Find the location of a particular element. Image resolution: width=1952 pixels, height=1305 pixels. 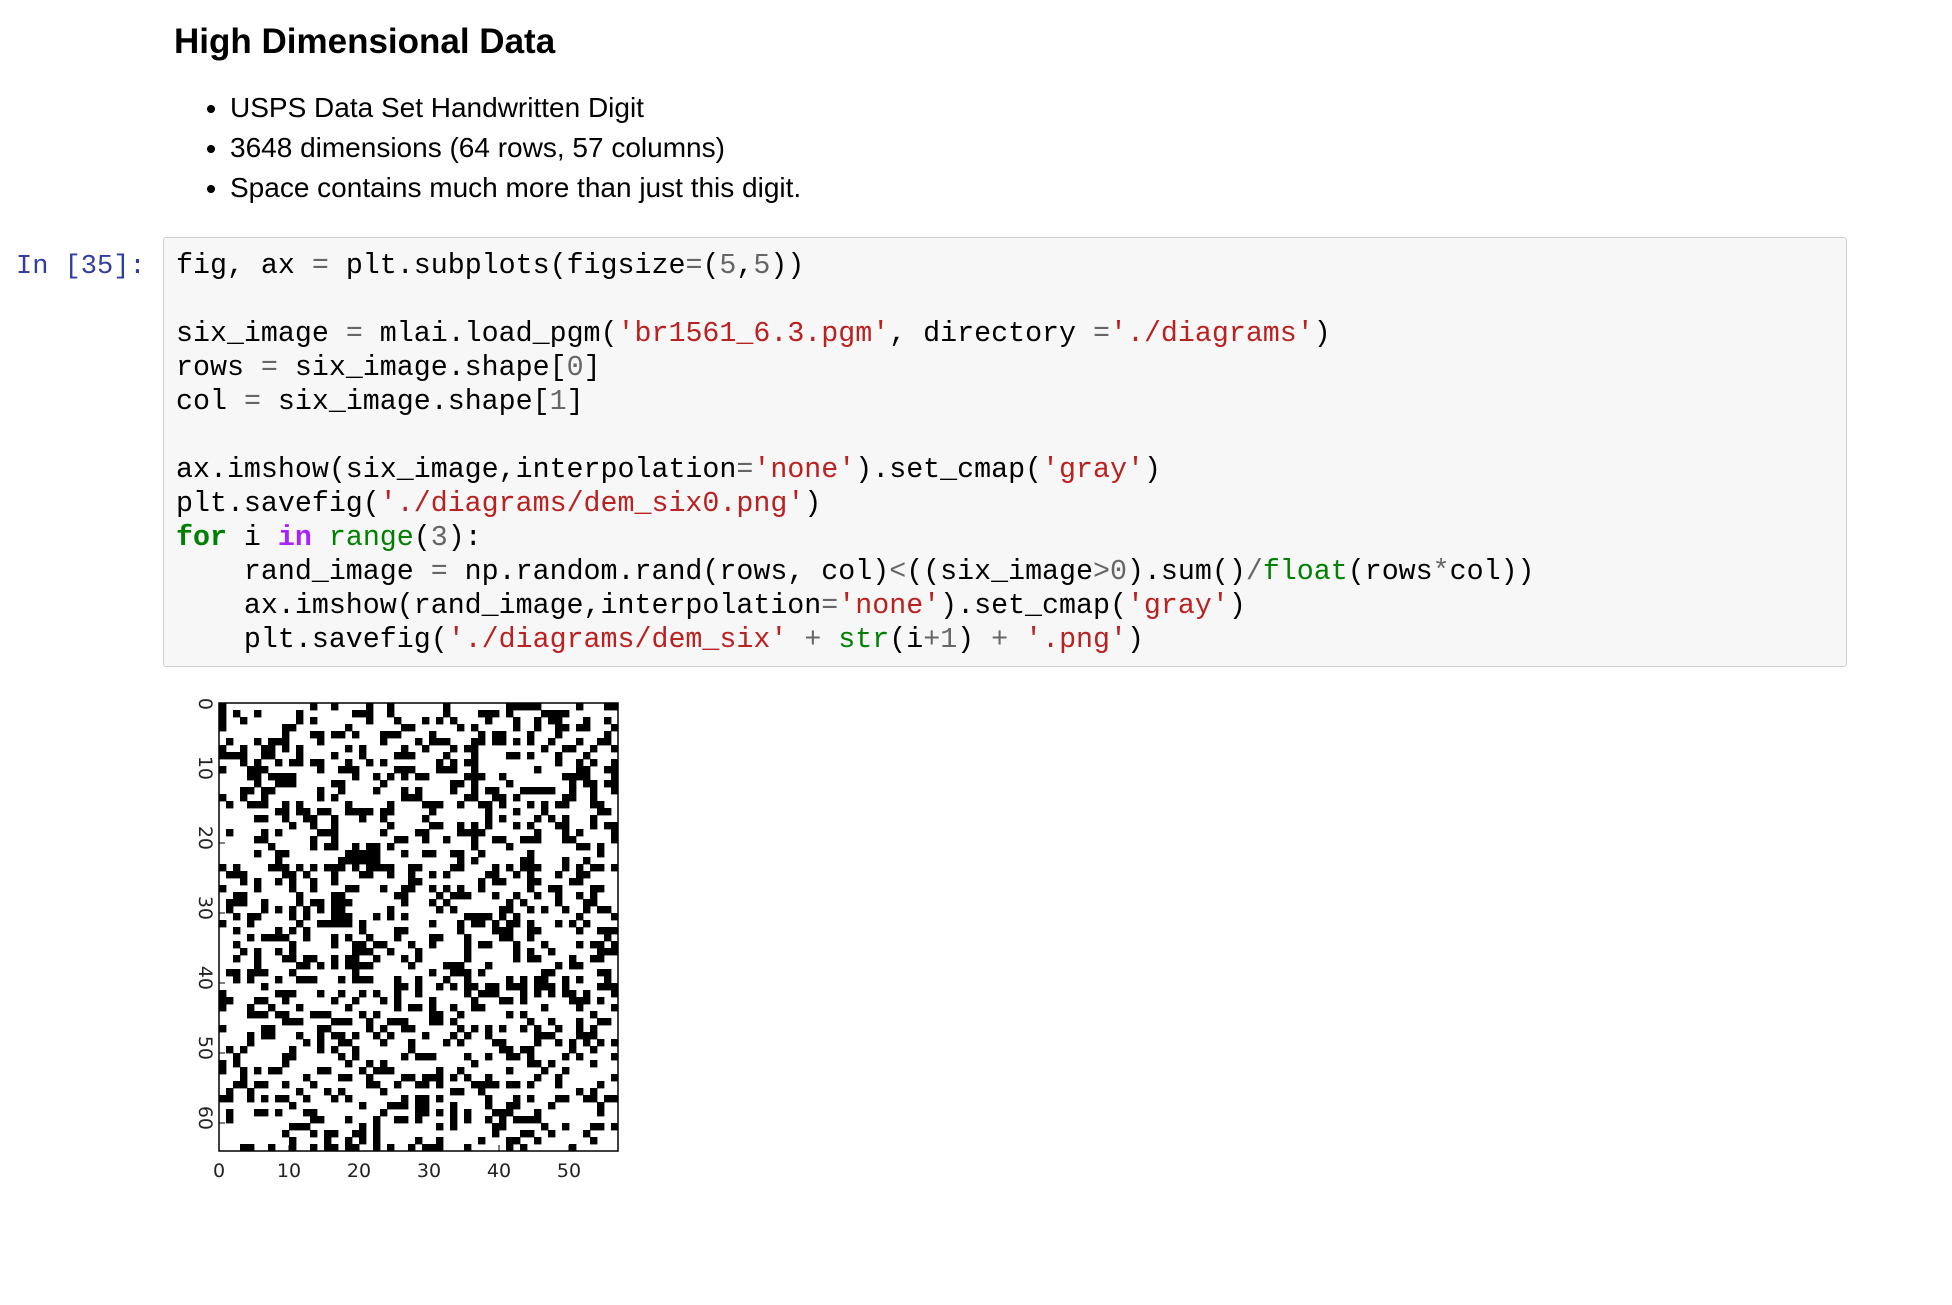

x-tick-label: 50 is located at coordinates (569, 1171).